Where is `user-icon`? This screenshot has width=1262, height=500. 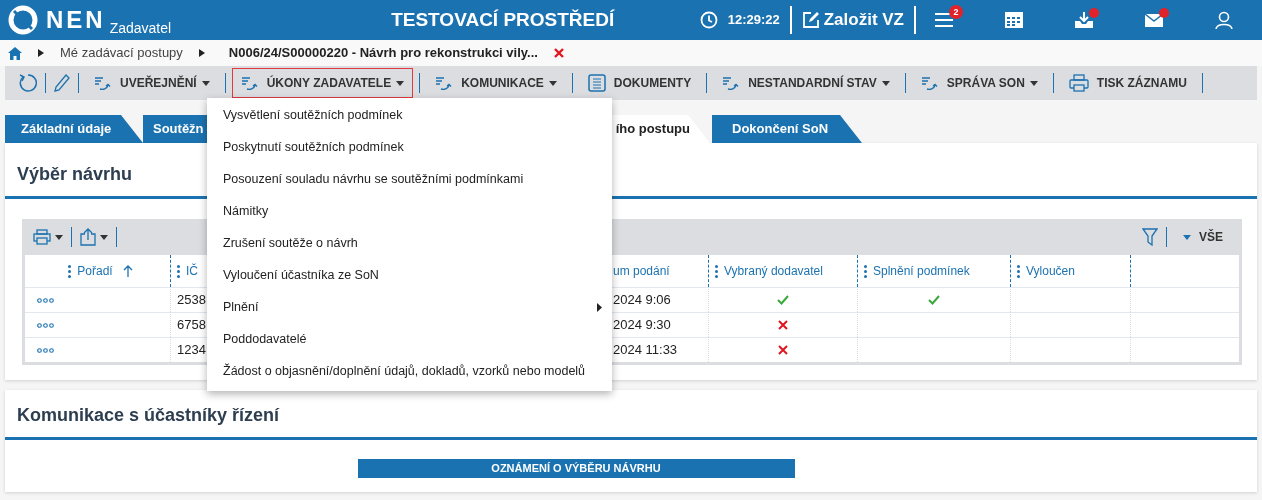
user-icon is located at coordinates (1224, 20).